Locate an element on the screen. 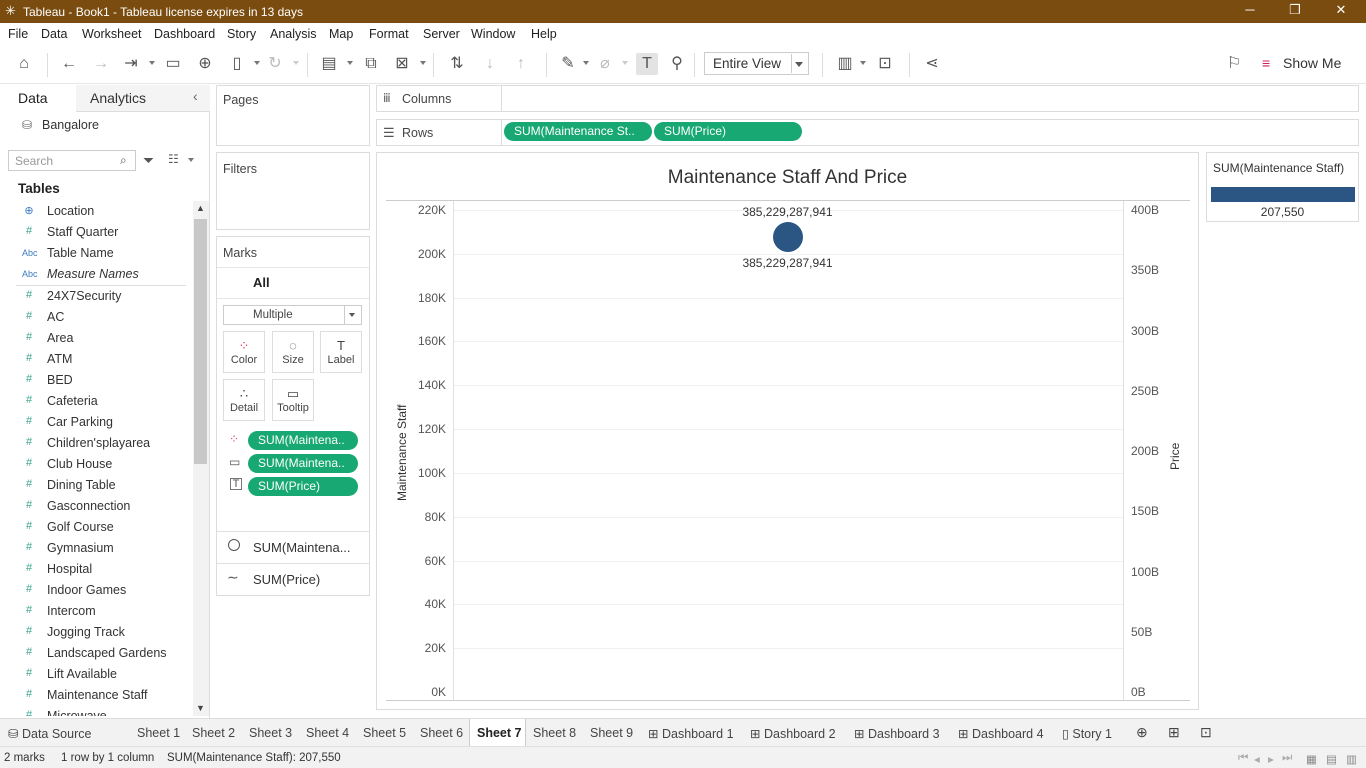  field-item: # Jogging Track is located at coordinates (96, 632).